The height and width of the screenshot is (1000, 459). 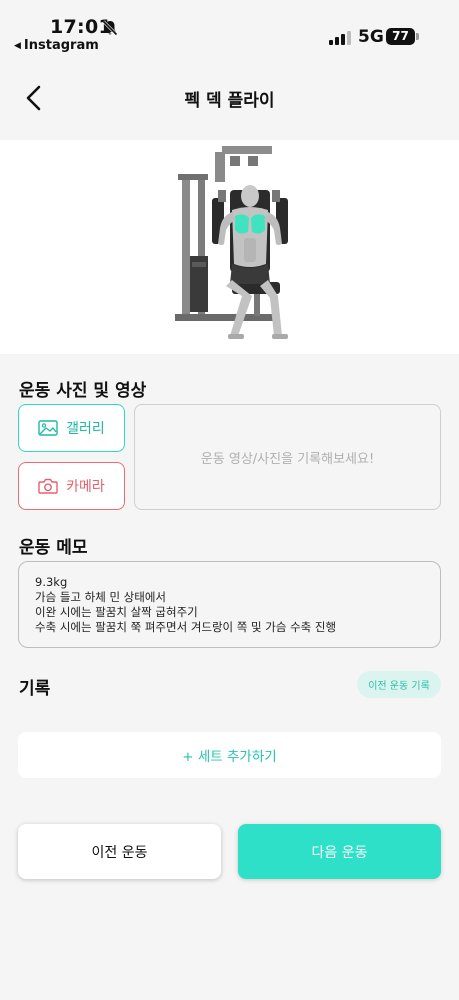 I want to click on camera-button: 카메라, so click(x=71, y=486).